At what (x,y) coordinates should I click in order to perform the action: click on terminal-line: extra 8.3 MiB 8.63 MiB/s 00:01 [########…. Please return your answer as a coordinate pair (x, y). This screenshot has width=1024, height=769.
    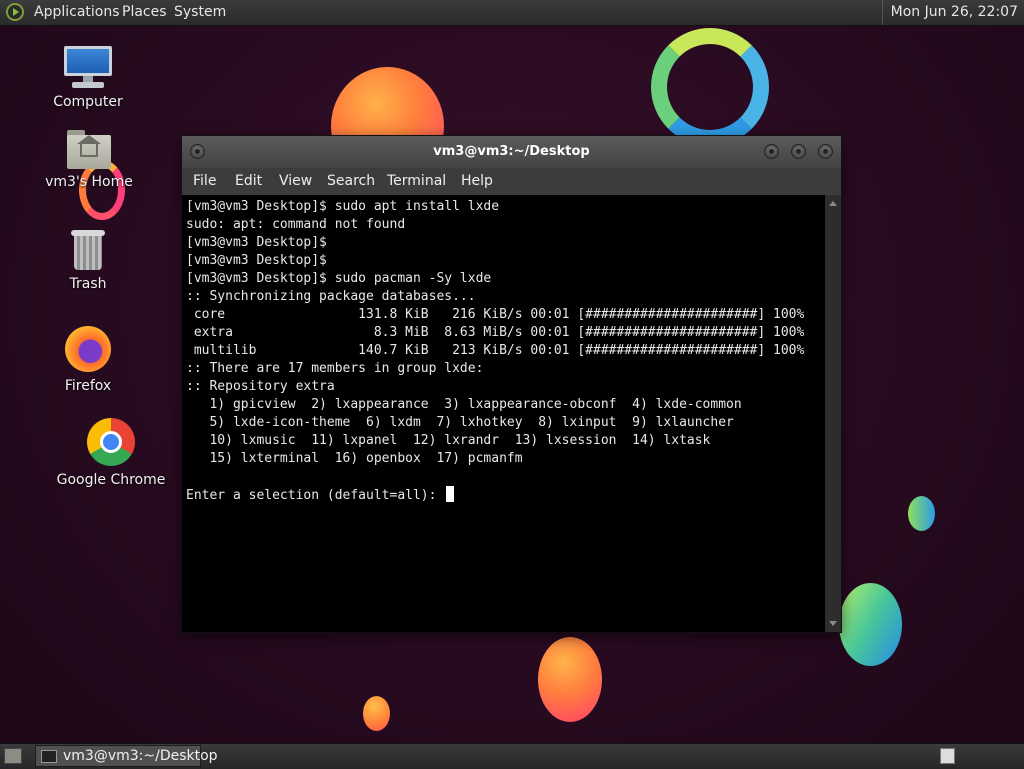
    Looking at the image, I should click on (495, 332).